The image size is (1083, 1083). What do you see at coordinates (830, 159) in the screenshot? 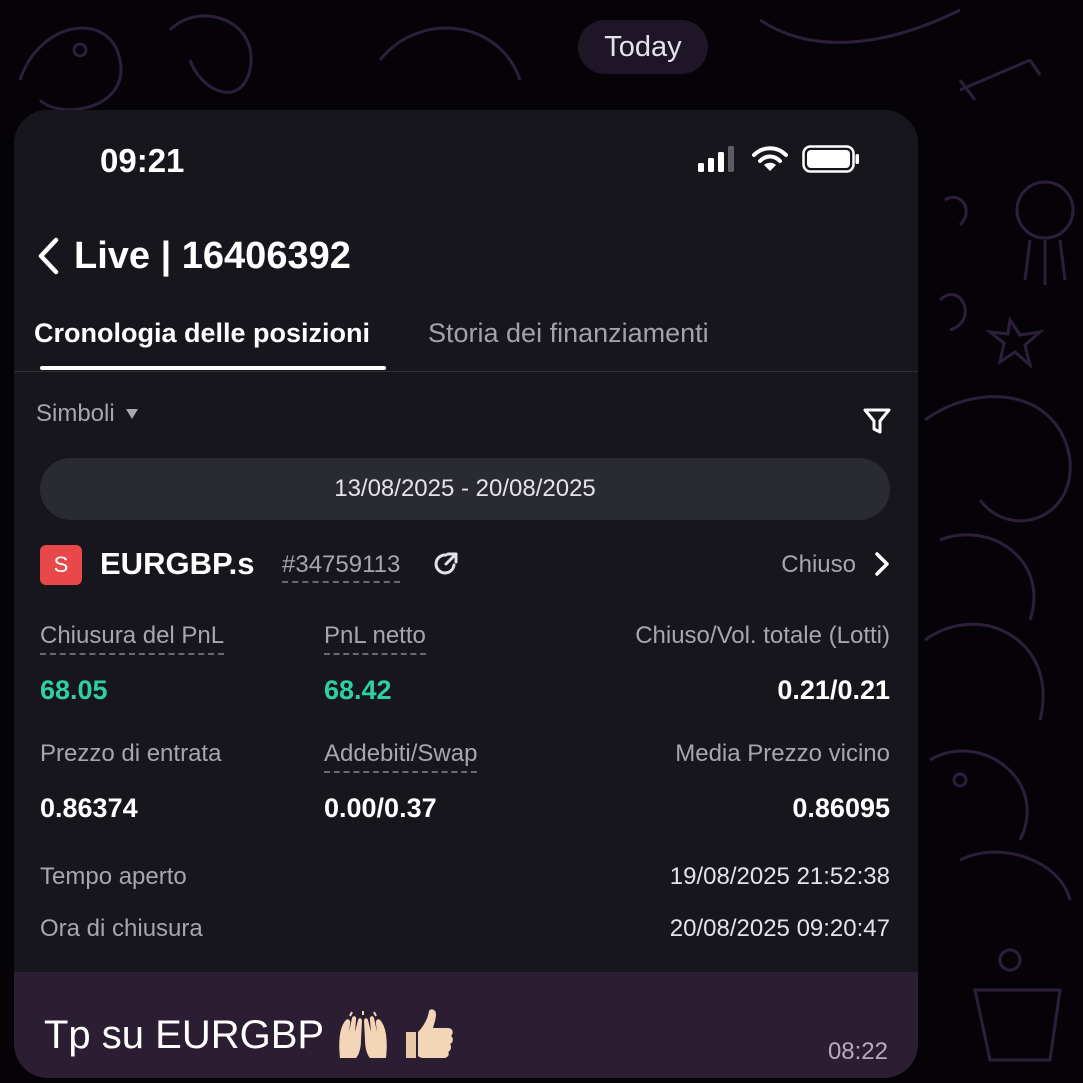
I see `battery-icon` at bounding box center [830, 159].